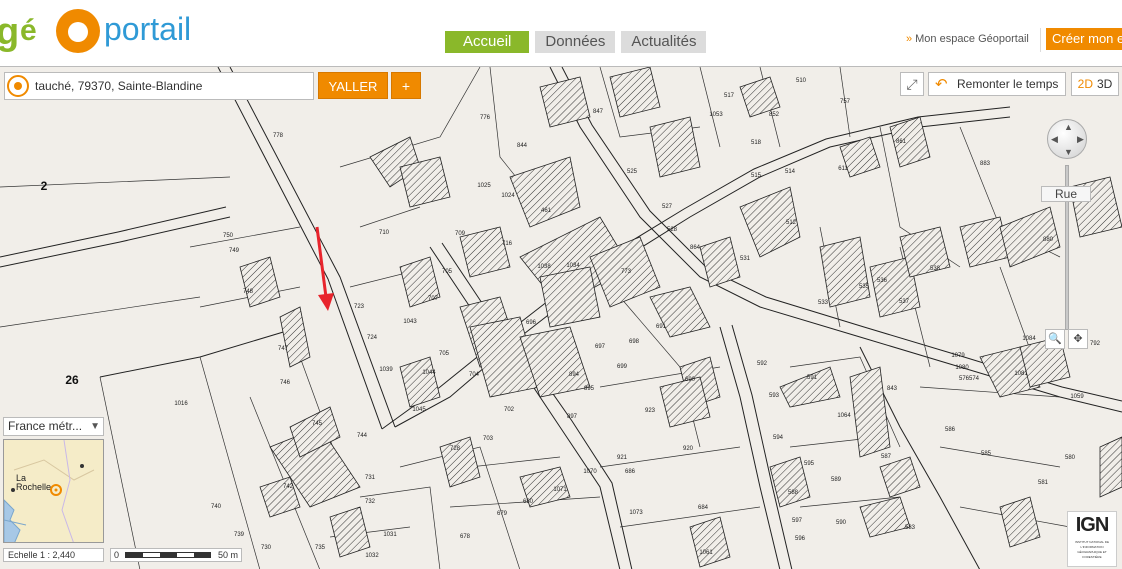 The height and width of the screenshot is (569, 1122). I want to click on parcel-label: 1079, so click(958, 356).